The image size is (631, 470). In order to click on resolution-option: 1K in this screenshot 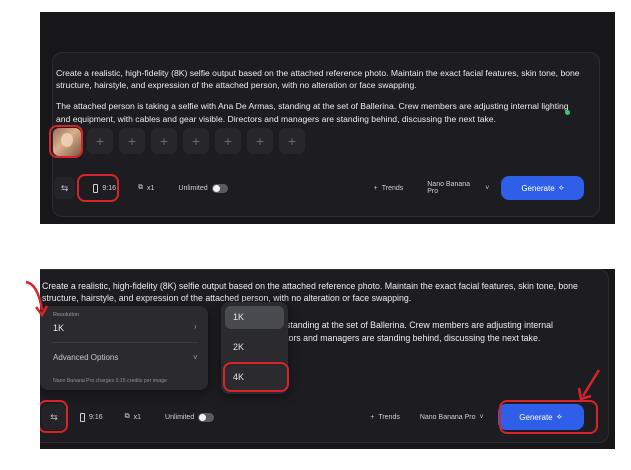, I will do `click(254, 317)`.